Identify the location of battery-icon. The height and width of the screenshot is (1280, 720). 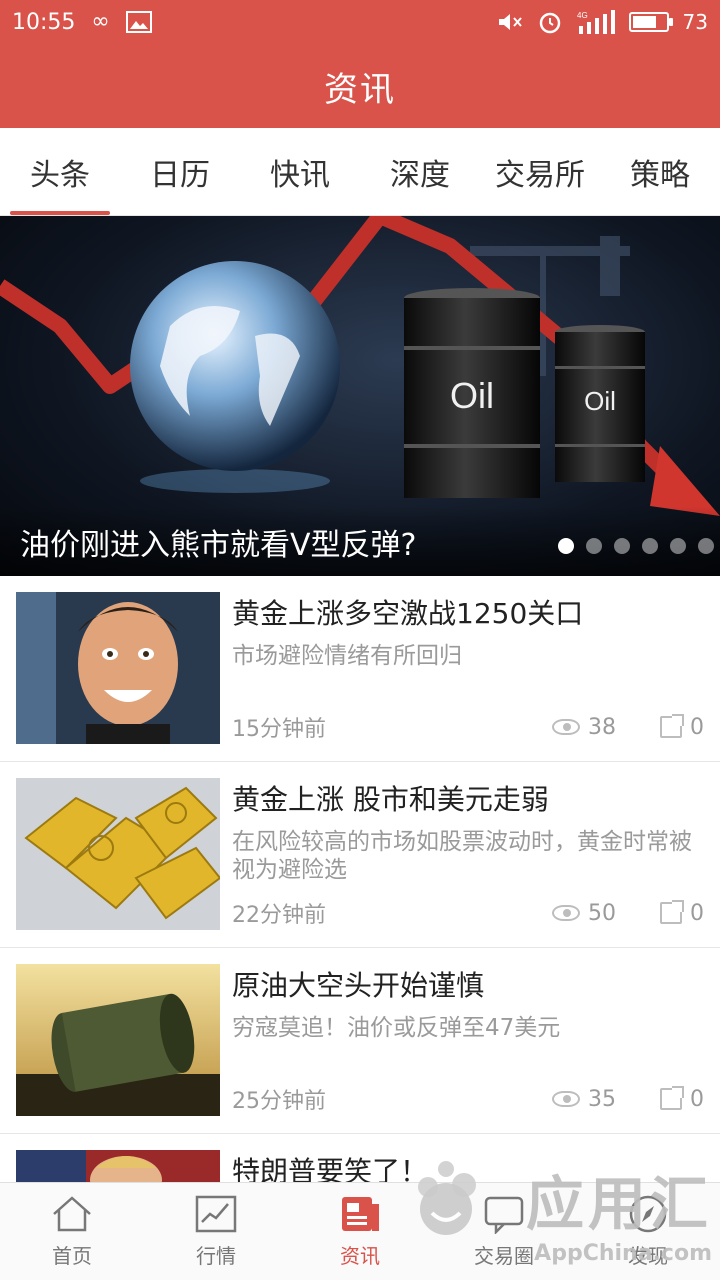
(650, 22).